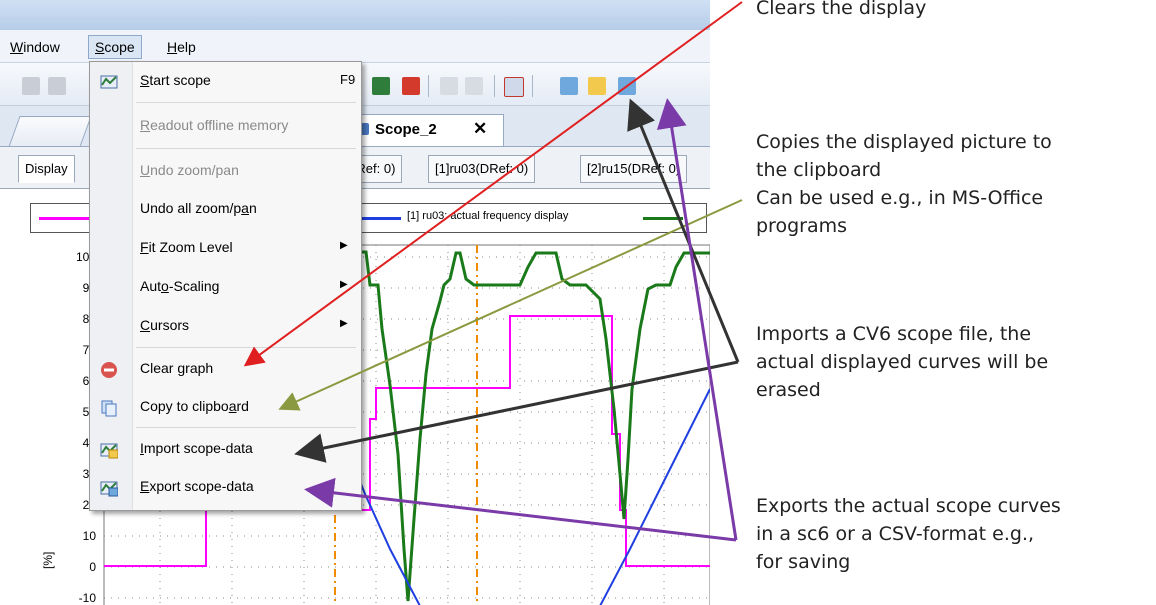 This screenshot has width=1156, height=605. I want to click on arrow-export-menu-item, so click(520, 509).